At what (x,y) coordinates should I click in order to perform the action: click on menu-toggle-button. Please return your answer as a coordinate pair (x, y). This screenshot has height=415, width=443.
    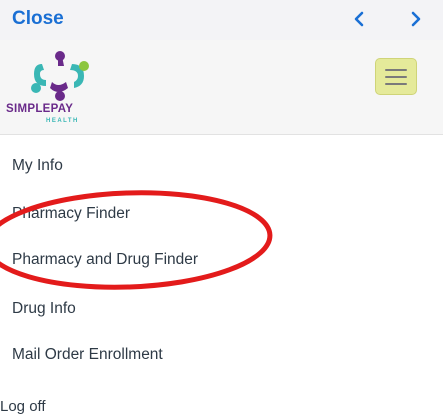
    Looking at the image, I should click on (396, 76).